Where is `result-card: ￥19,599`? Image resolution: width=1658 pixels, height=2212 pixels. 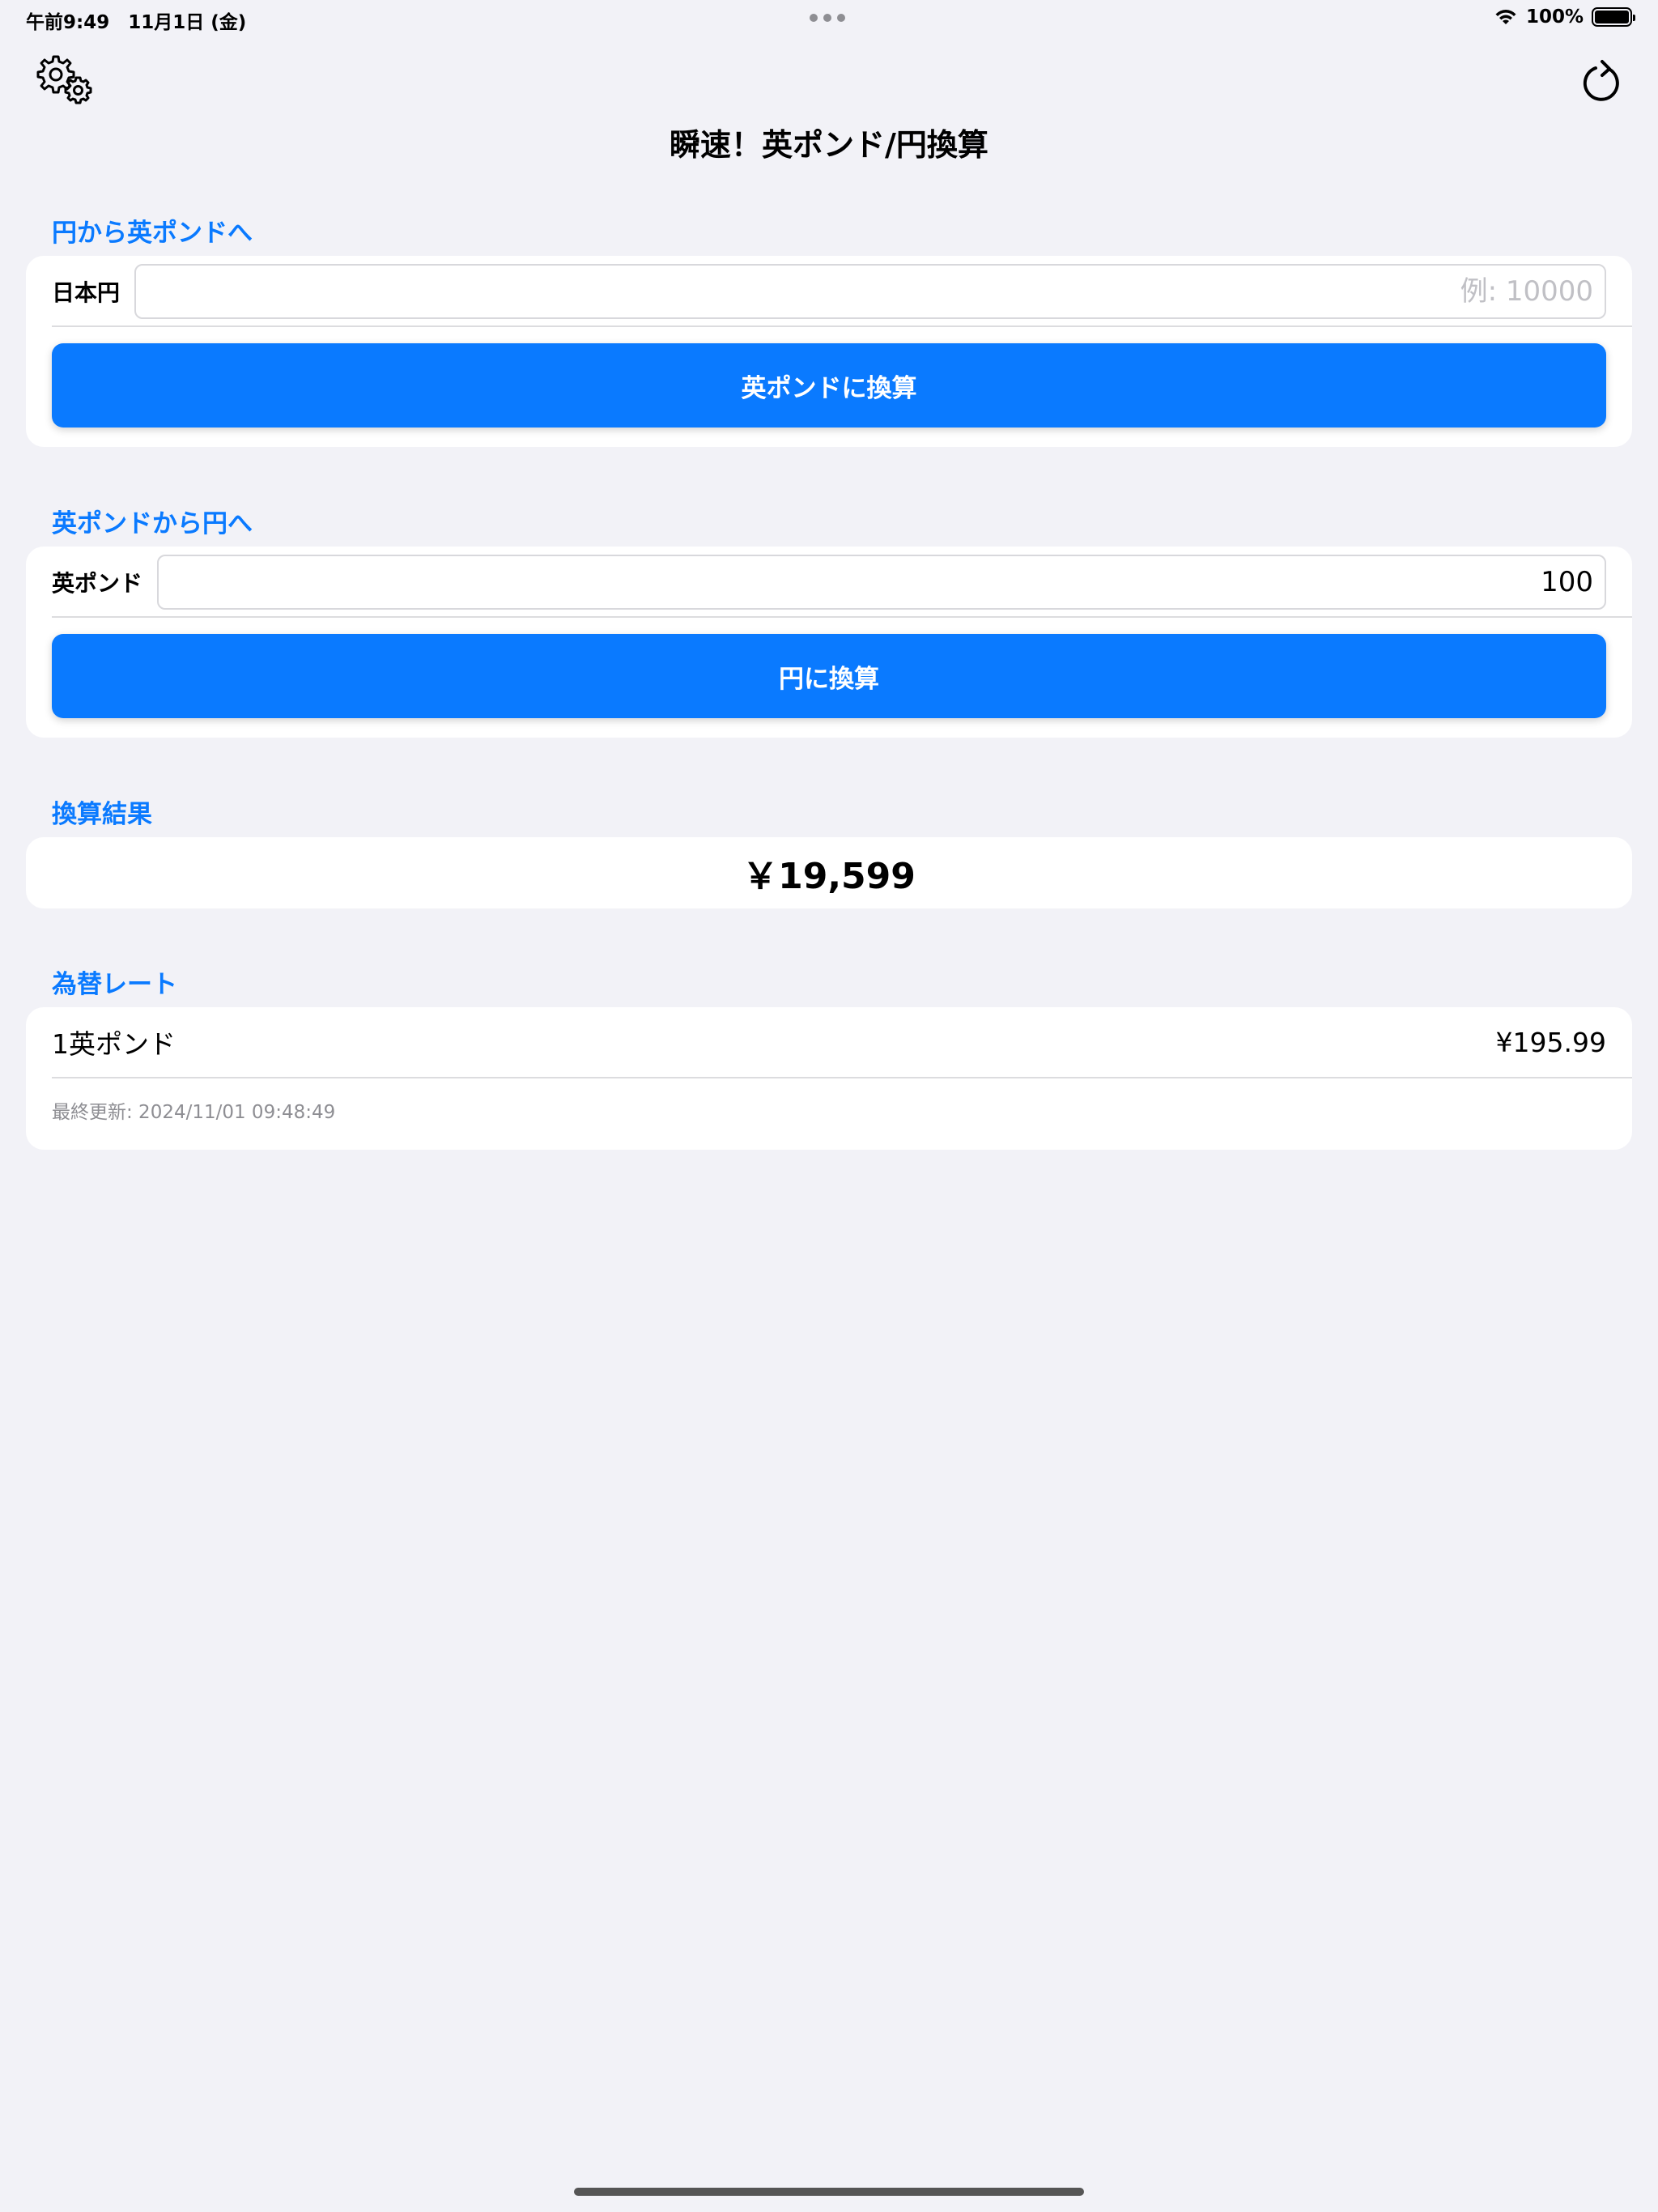
result-card: ￥19,599 is located at coordinates (829, 873).